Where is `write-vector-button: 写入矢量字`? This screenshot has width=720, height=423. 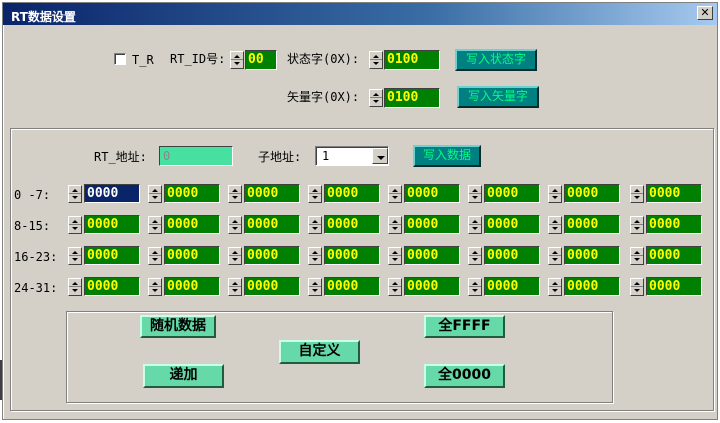
write-vector-button: 写入矢量字 is located at coordinates (498, 97).